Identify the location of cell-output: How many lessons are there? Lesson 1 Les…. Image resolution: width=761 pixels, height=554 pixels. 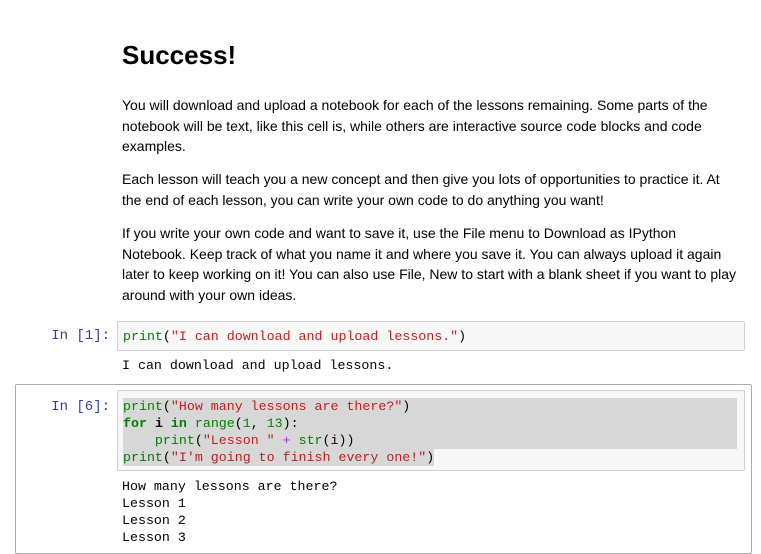
(229, 512).